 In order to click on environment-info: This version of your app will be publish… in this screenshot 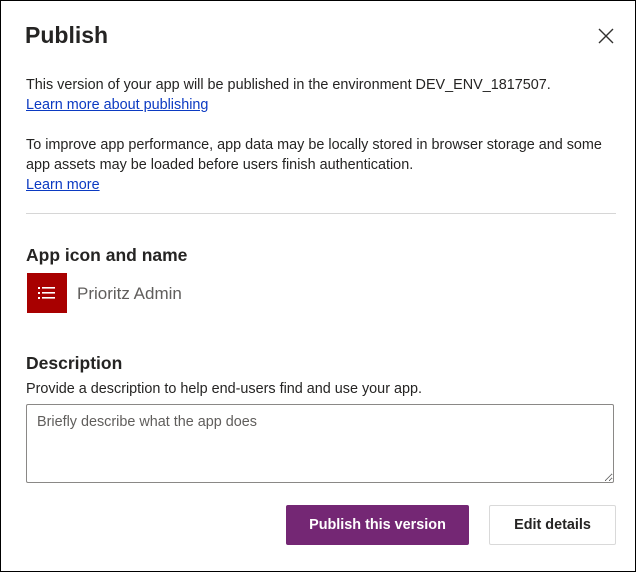, I will do `click(321, 95)`.